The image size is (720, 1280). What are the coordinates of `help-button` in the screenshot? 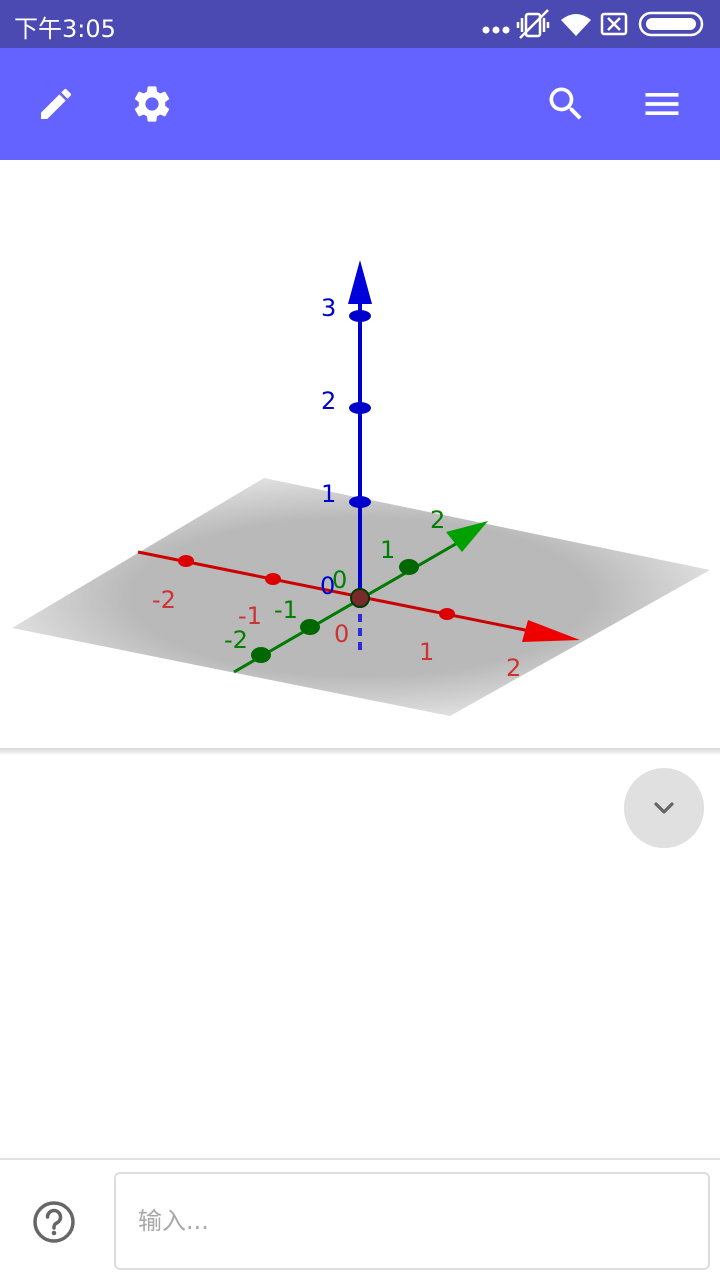 It's located at (54, 1222).